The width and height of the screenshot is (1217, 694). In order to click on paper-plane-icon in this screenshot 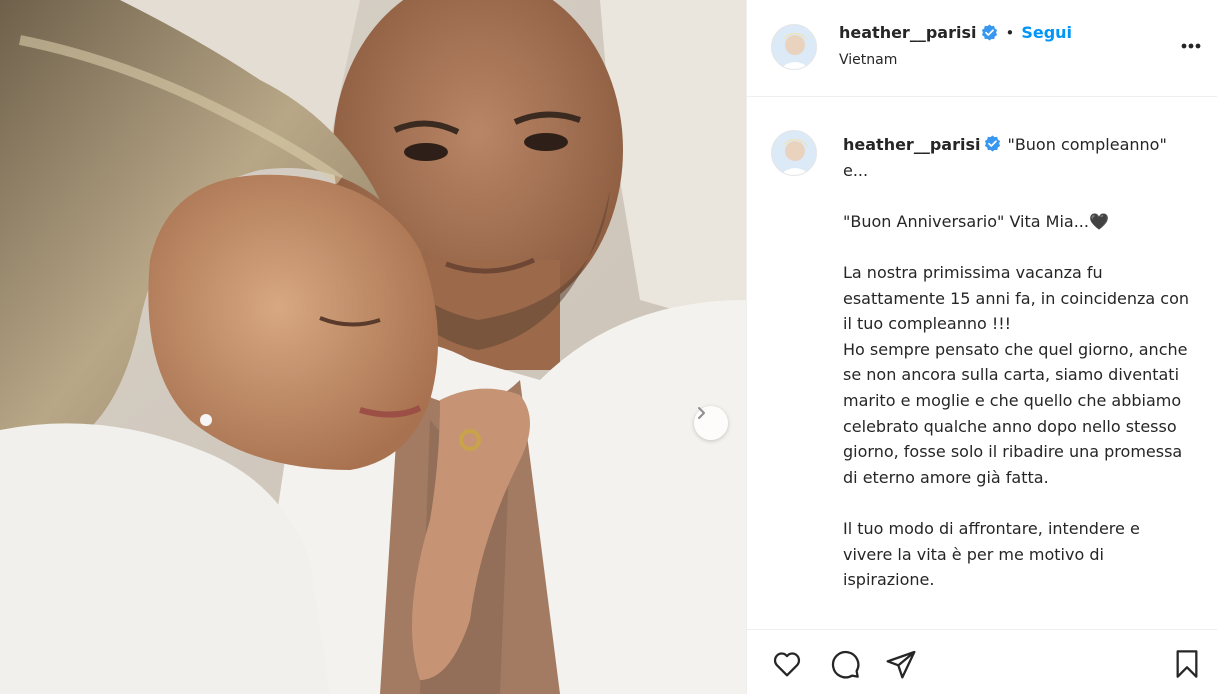, I will do `click(901, 664)`.